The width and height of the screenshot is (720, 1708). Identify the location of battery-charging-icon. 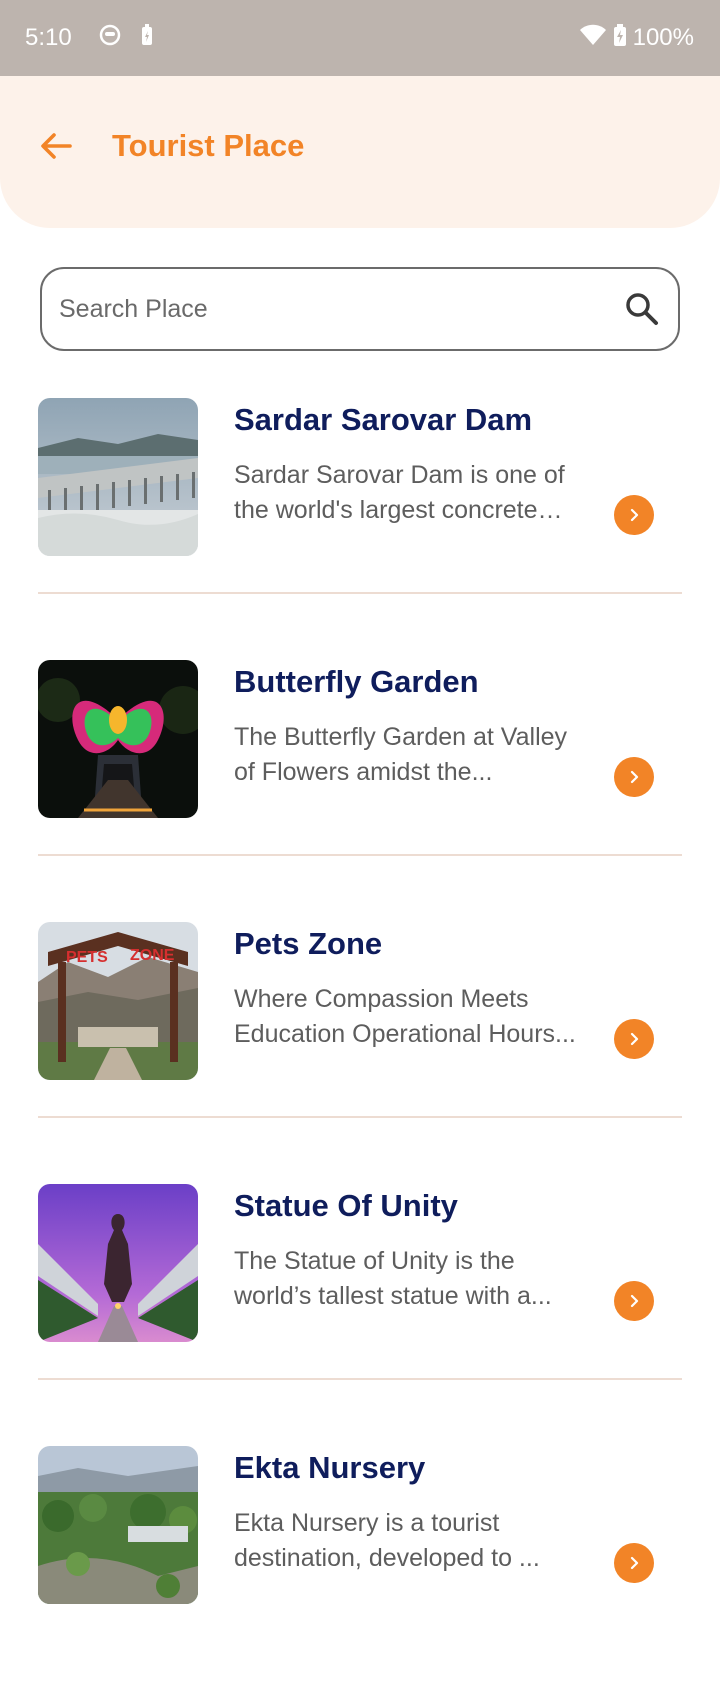
(620, 38).